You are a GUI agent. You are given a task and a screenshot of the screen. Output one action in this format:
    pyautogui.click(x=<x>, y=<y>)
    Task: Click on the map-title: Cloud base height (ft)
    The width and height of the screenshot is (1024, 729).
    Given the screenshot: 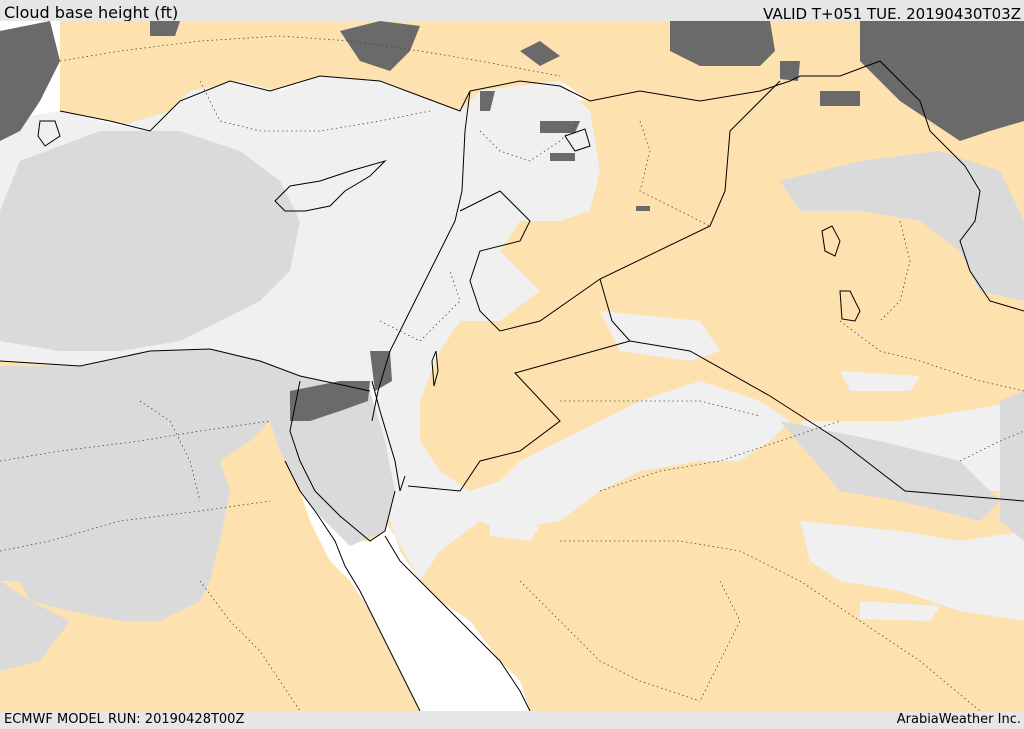 What is the action you would take?
    pyautogui.click(x=91, y=12)
    